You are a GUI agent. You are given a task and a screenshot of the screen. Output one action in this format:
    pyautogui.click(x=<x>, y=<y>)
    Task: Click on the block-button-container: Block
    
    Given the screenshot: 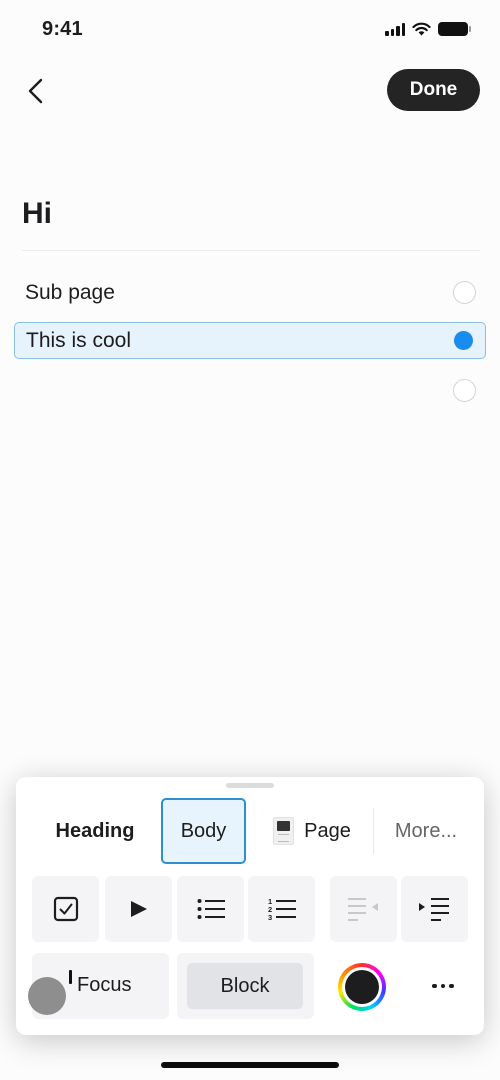 What is the action you would take?
    pyautogui.click(x=245, y=986)
    